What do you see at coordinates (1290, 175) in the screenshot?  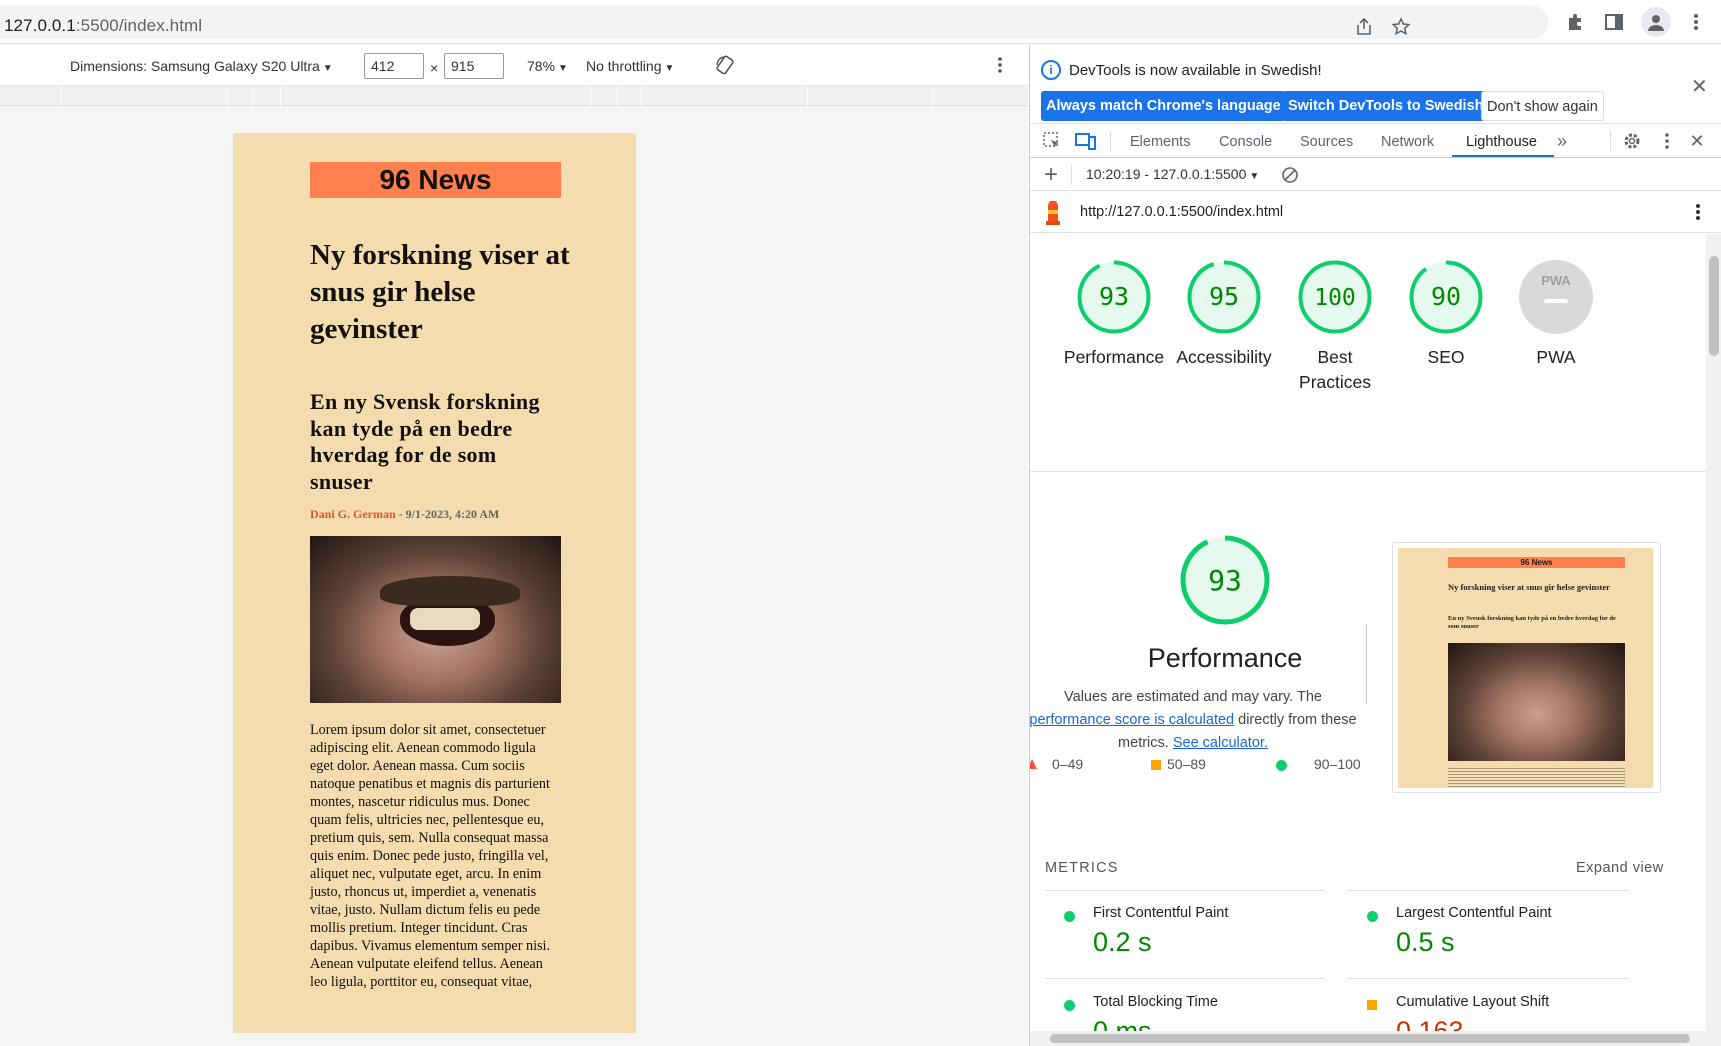 I see `clear-reports-icon` at bounding box center [1290, 175].